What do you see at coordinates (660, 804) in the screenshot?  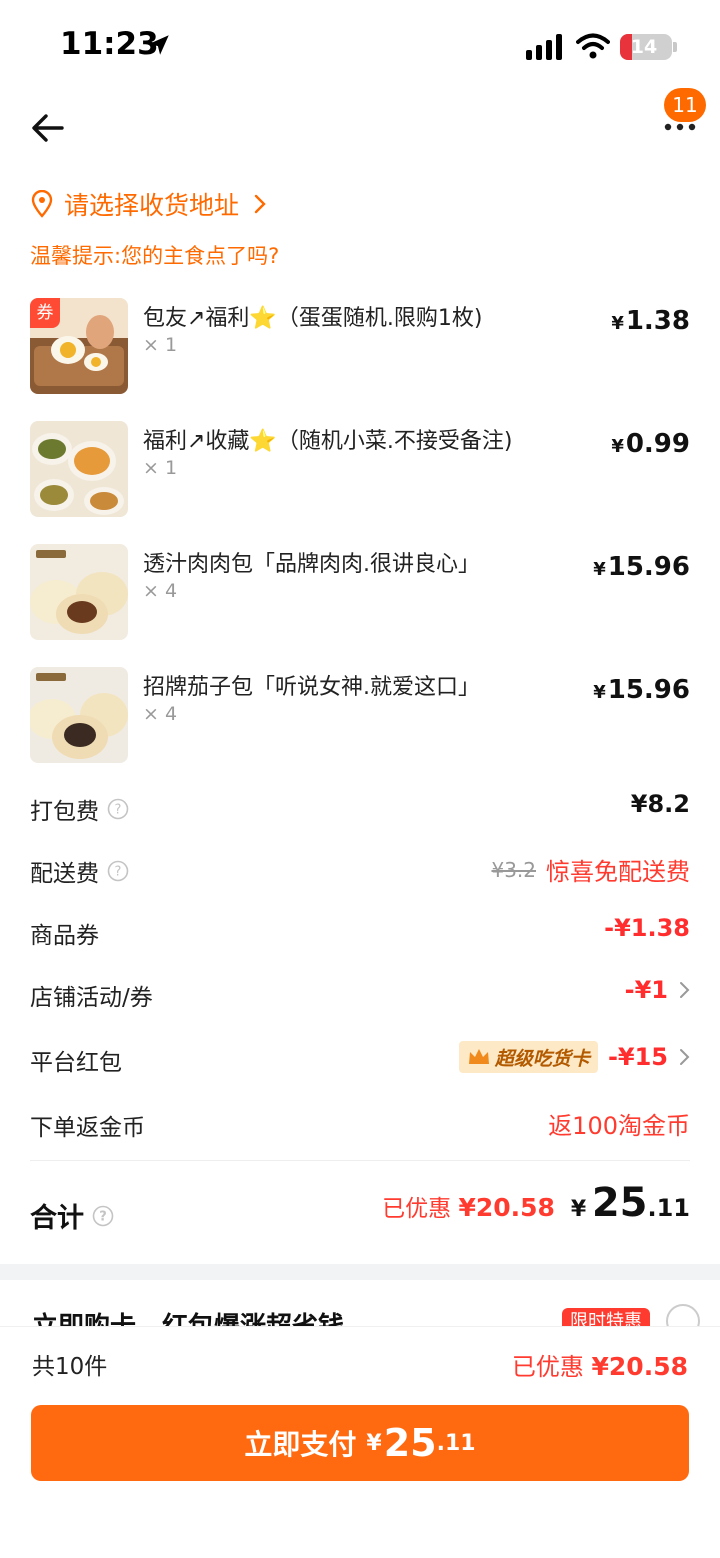 I see `packing-fee-value: ¥8.2` at bounding box center [660, 804].